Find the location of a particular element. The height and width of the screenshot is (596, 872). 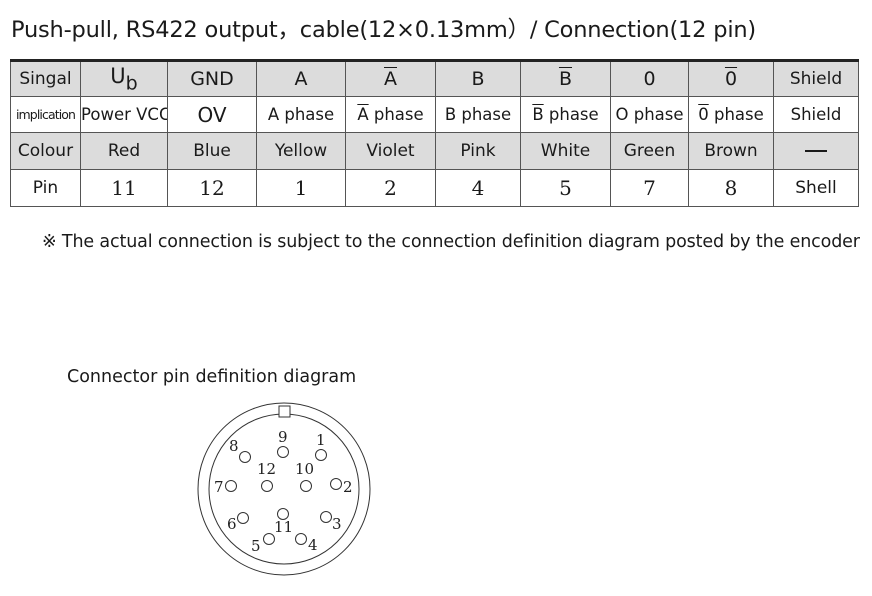

signal-a: A is located at coordinates (301, 78).